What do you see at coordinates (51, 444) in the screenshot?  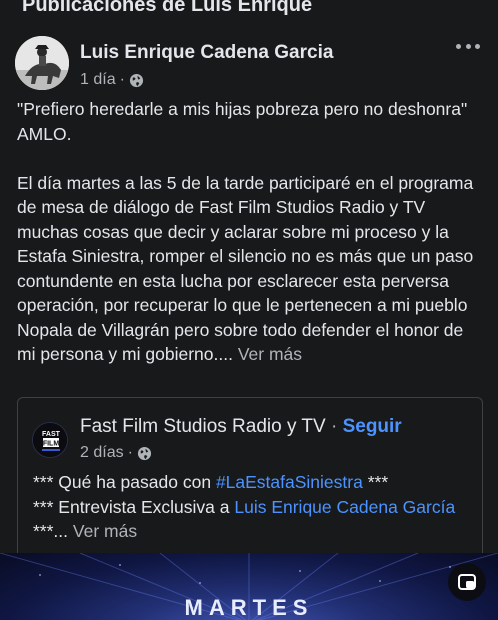 I see `svg-text: FILM` at bounding box center [51, 444].